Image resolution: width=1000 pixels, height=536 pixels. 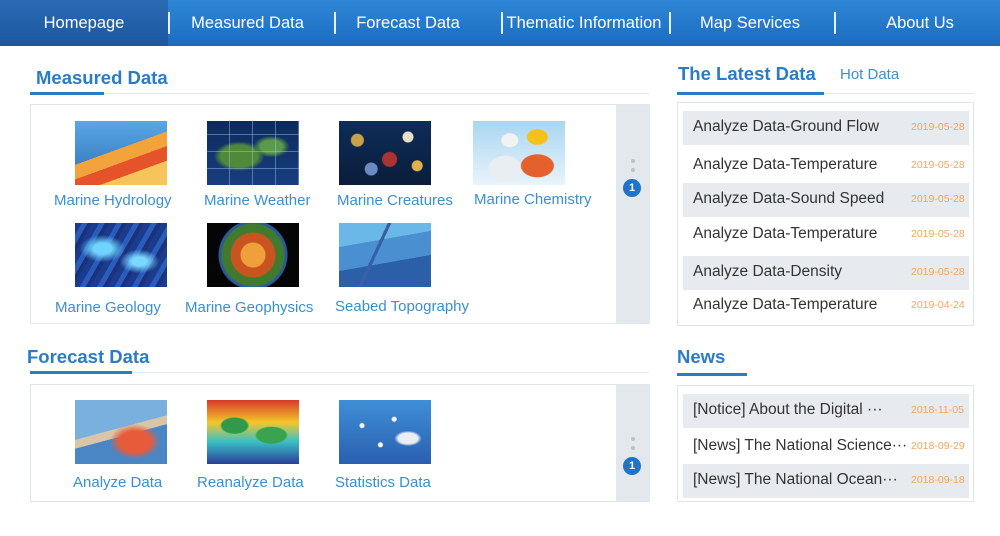 I want to click on scientists-sampling-image, so click(x=519, y=153).